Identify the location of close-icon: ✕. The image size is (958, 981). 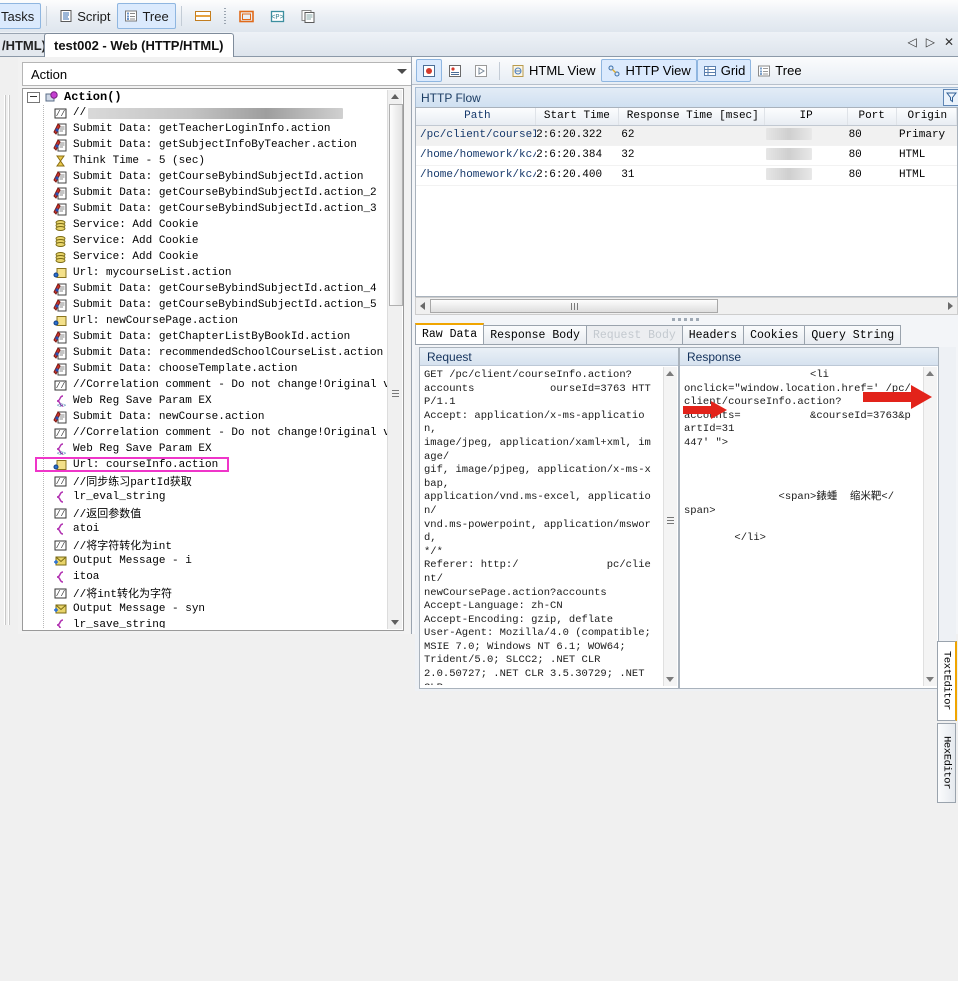
(949, 42).